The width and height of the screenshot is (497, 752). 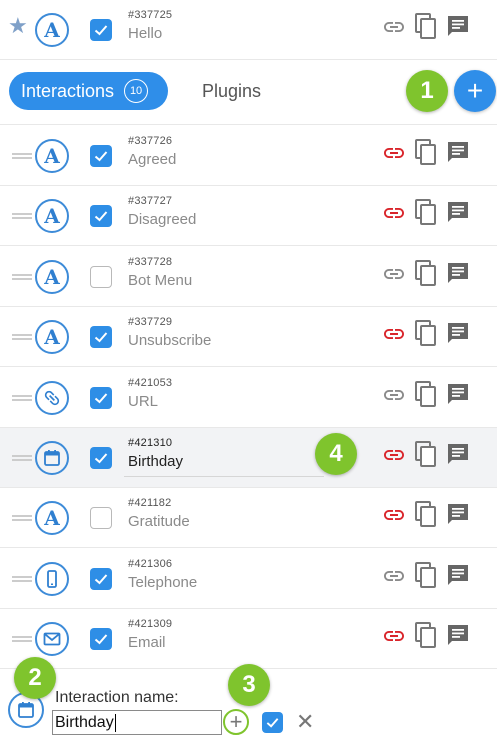 I want to click on interaction-name: Bot Menu, so click(x=160, y=280).